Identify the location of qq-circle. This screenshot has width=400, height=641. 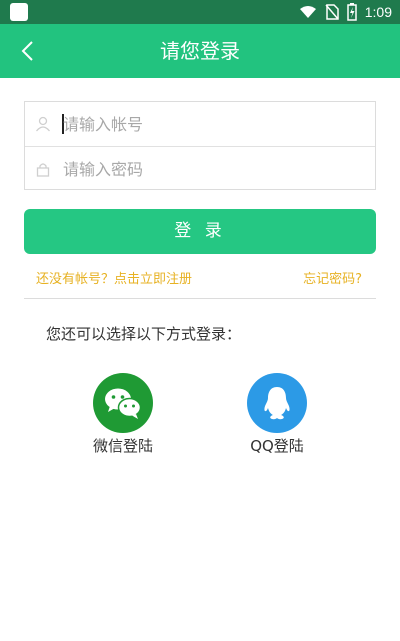
(277, 403).